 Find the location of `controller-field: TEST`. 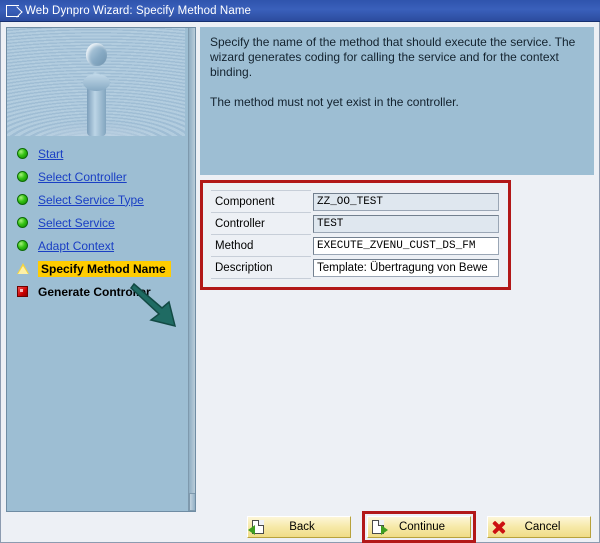

controller-field: TEST is located at coordinates (406, 223).